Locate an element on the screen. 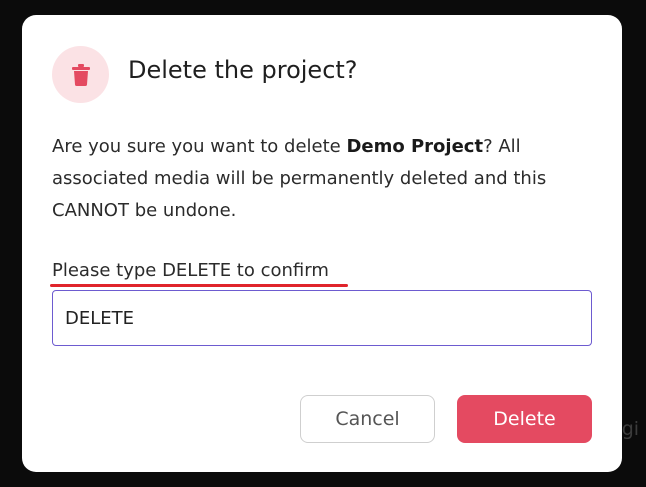  confirm-delete-input is located at coordinates (322, 318).